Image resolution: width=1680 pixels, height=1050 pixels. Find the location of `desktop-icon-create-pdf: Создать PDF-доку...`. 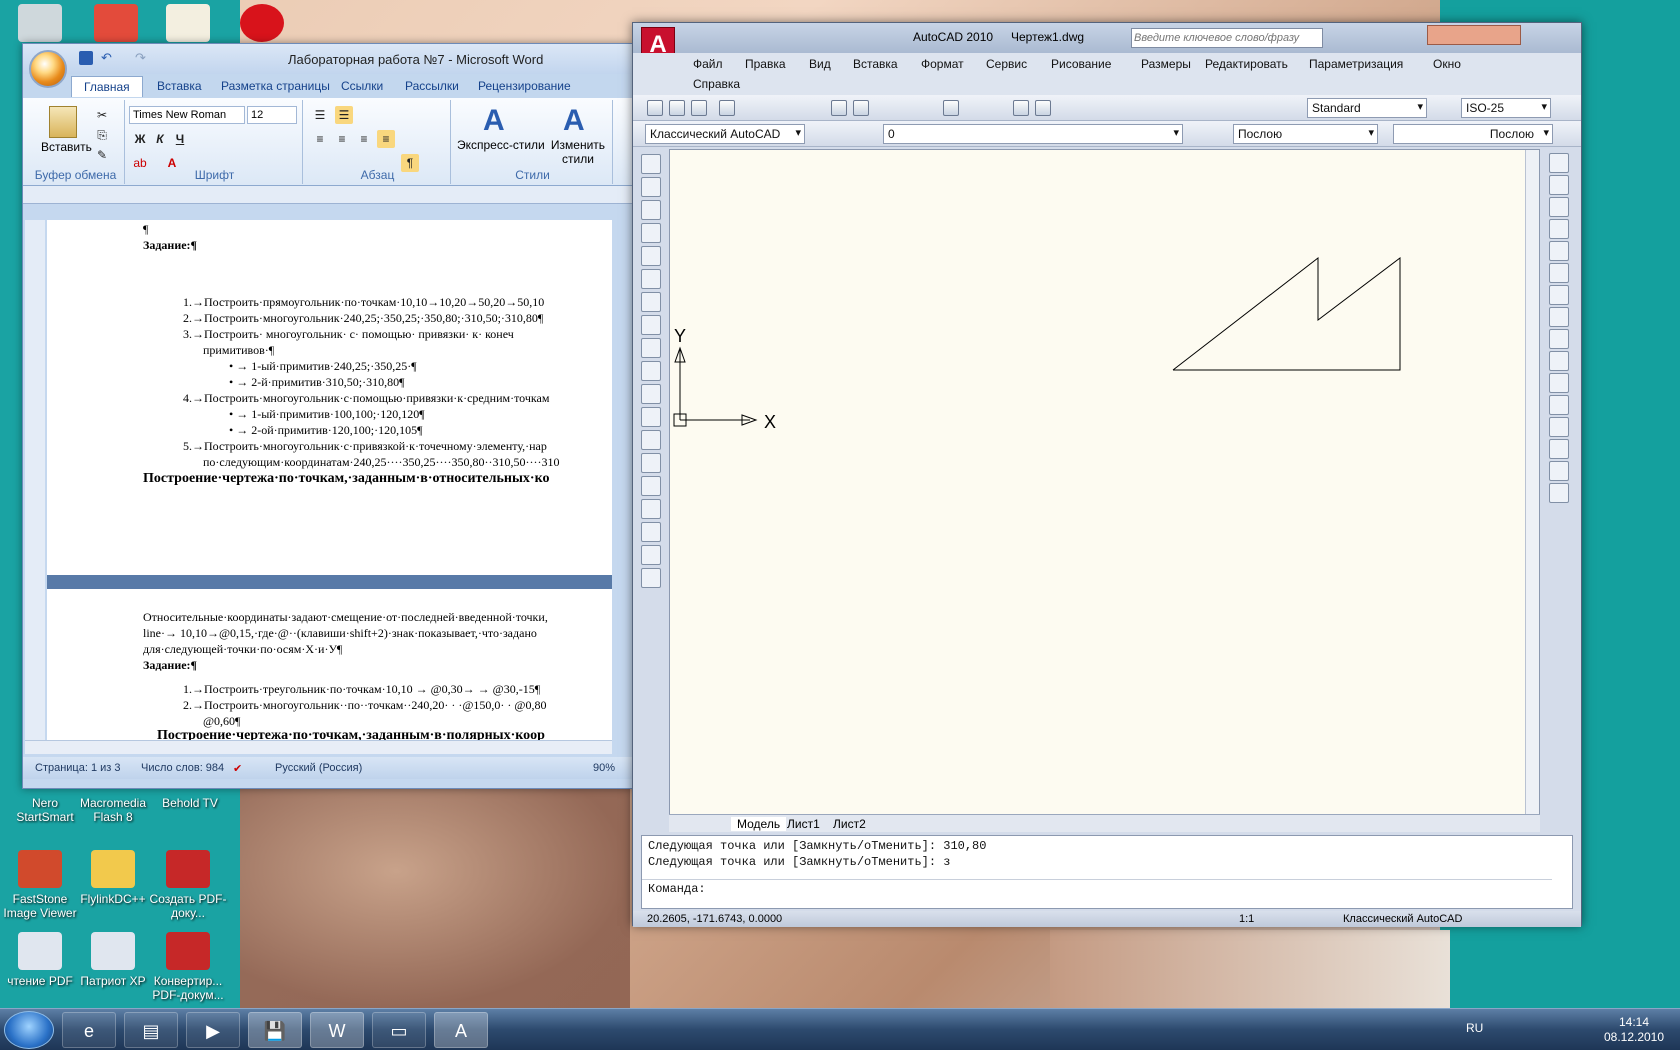

desktop-icon-create-pdf: Создать PDF-доку... is located at coordinates (188, 885).